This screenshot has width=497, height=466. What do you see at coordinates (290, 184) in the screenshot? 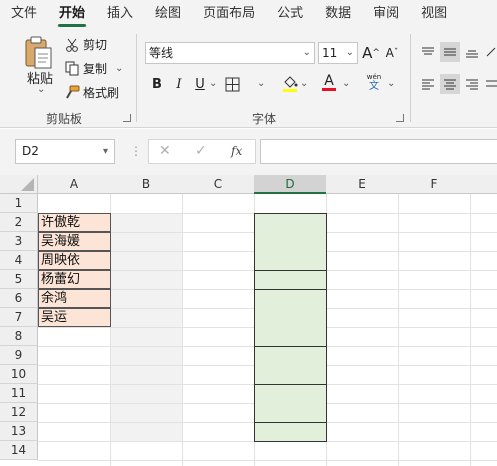
I see `column-header-d: D` at bounding box center [290, 184].